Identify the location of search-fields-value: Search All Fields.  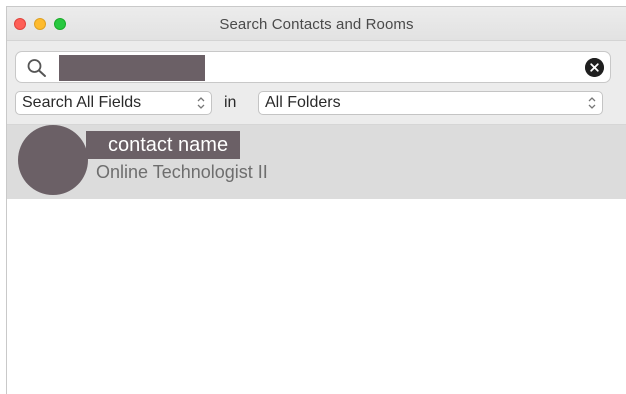
(82, 102).